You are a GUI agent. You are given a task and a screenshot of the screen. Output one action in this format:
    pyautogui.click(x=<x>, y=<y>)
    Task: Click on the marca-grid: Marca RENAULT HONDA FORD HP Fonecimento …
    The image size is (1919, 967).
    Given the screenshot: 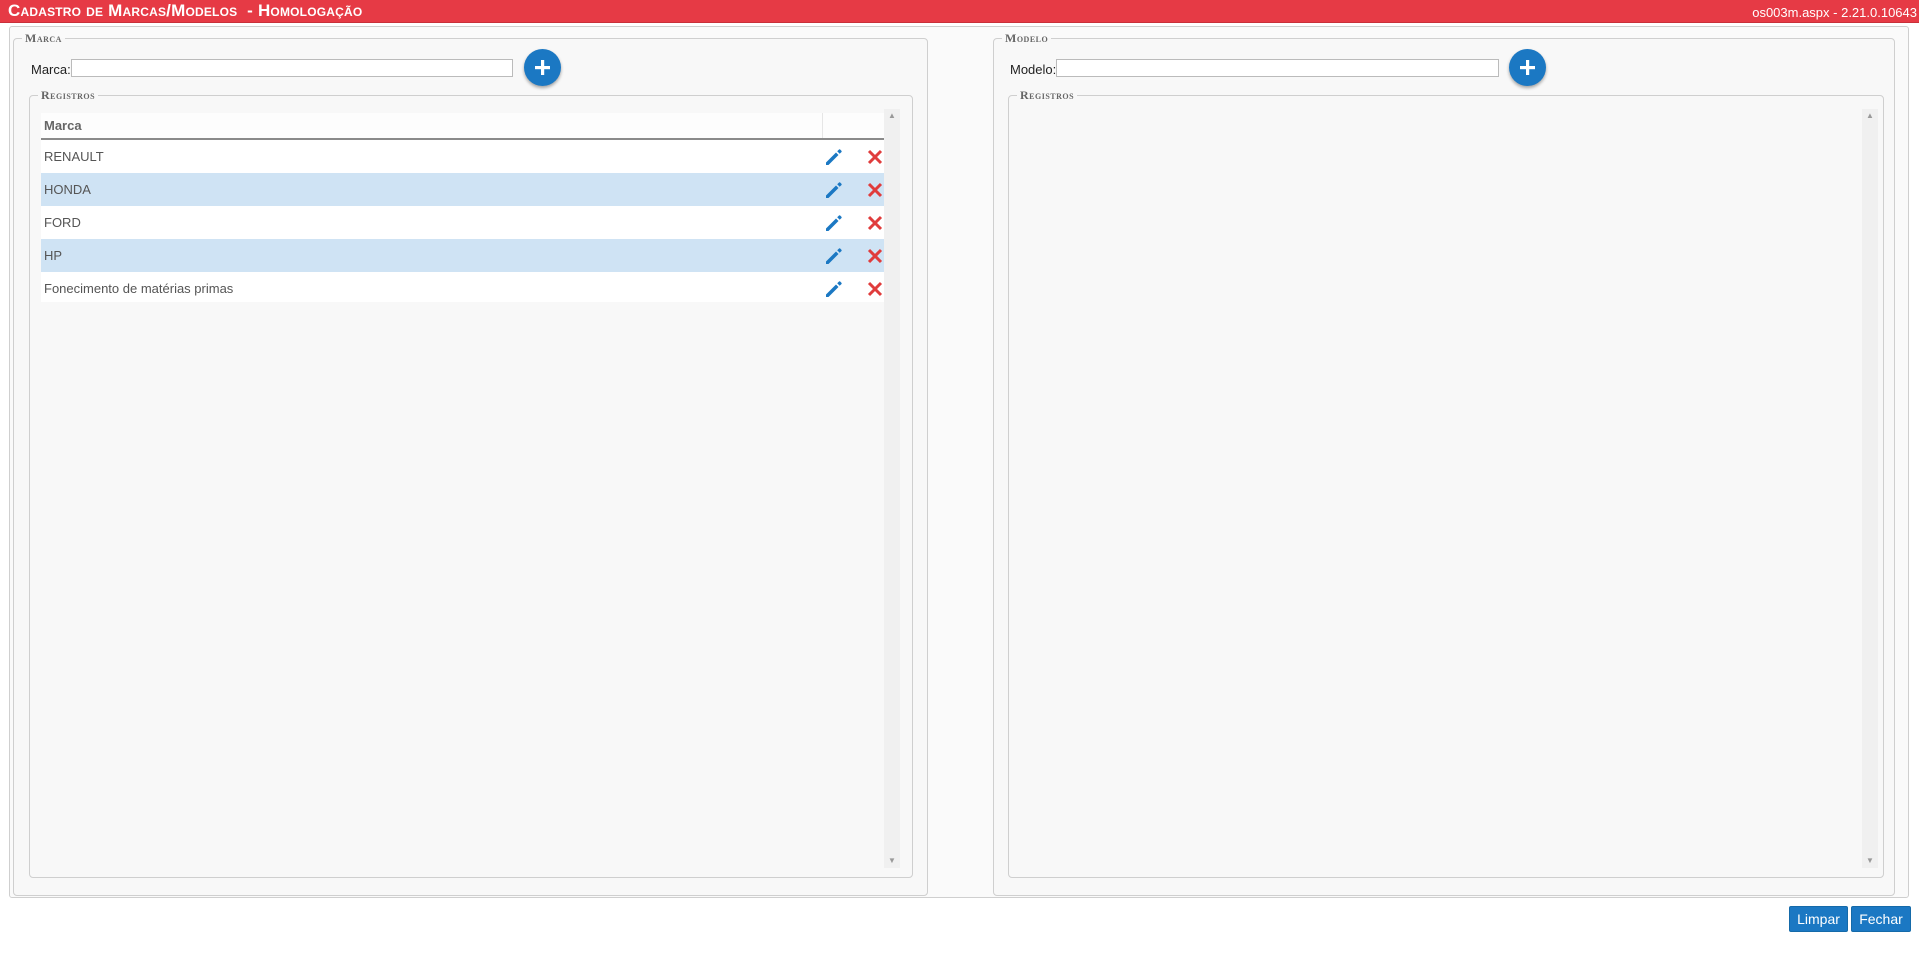 What is the action you would take?
    pyautogui.click(x=462, y=207)
    